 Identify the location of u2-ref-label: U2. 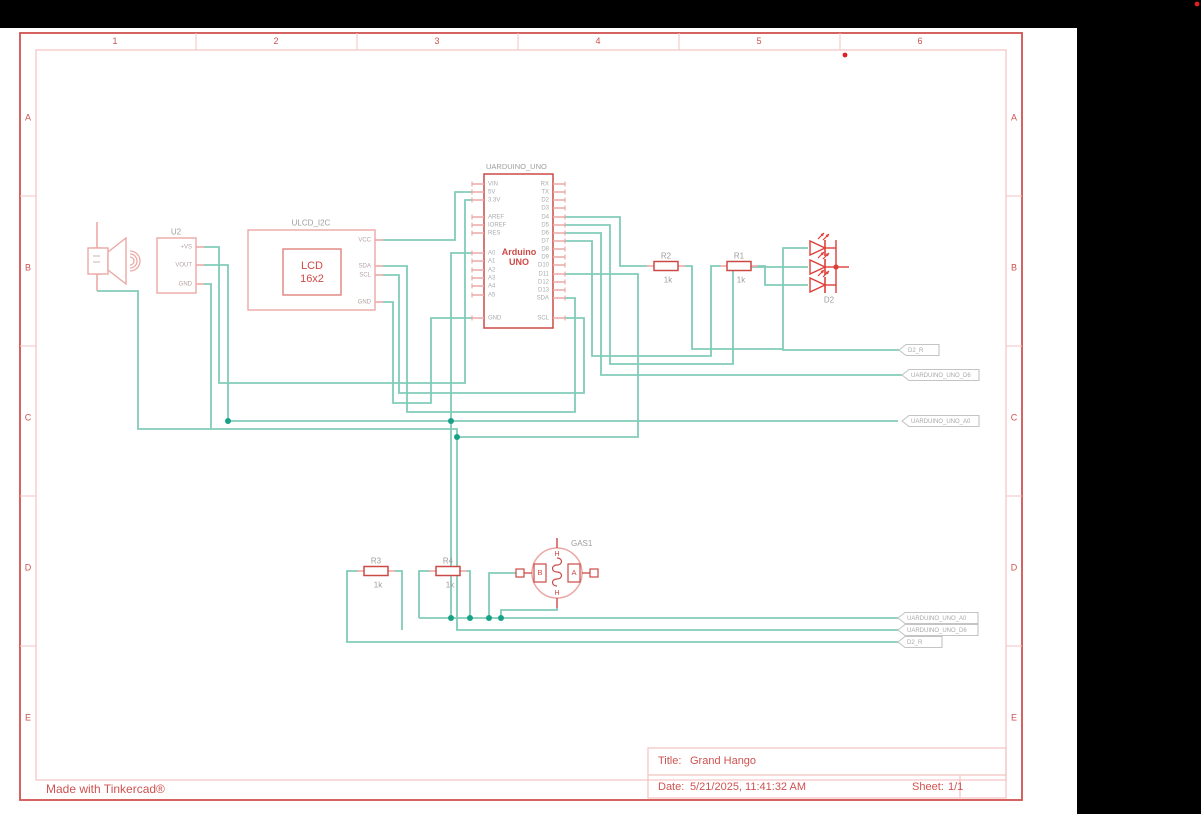
(176, 232).